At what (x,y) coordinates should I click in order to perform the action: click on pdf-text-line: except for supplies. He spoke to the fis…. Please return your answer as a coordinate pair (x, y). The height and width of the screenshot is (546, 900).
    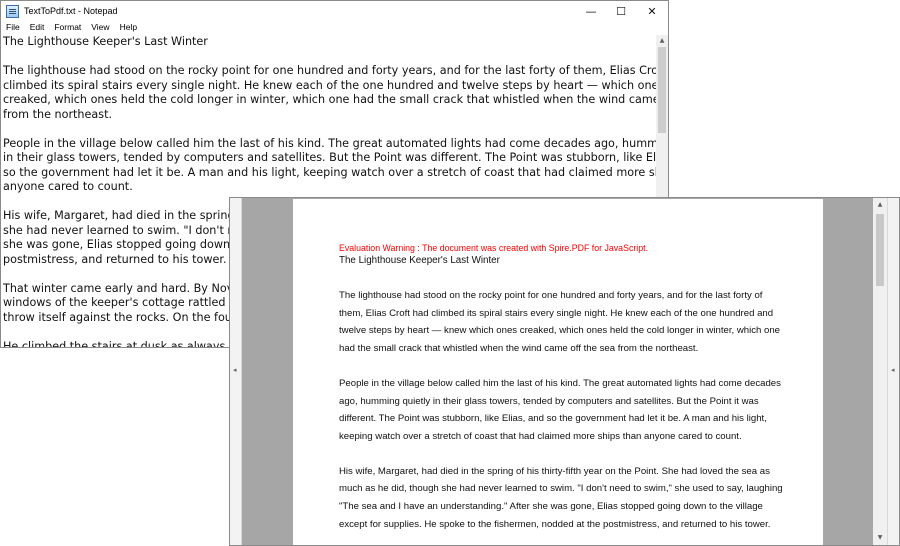
    Looking at the image, I should click on (555, 524).